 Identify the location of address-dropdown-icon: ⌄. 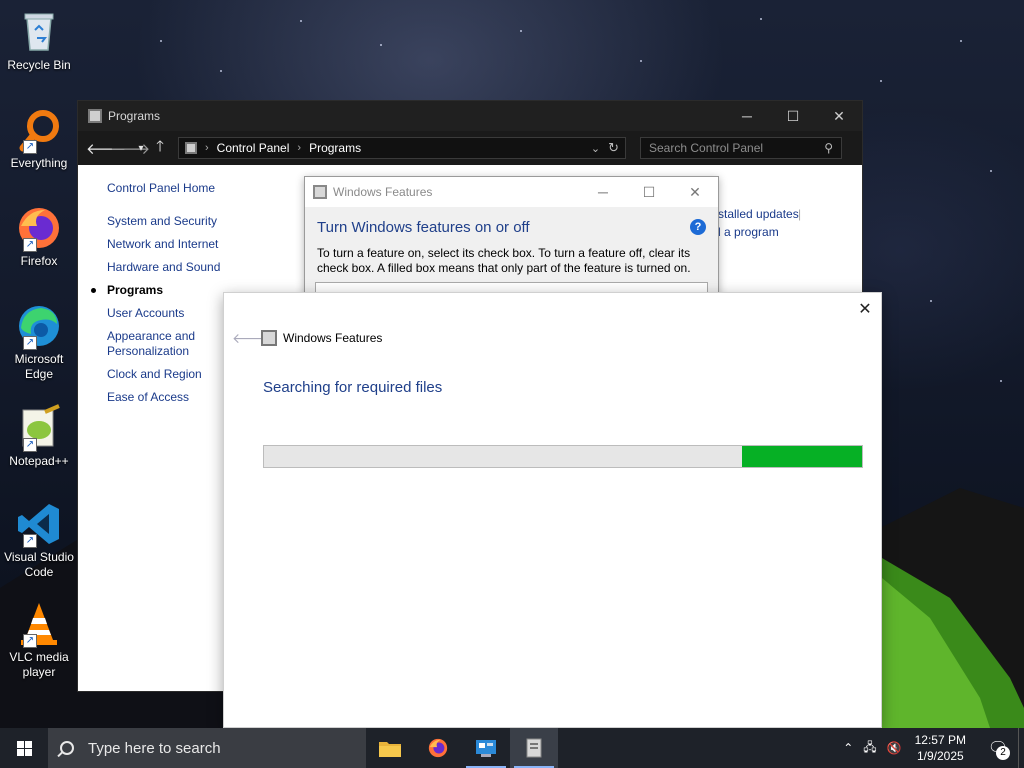
(595, 148).